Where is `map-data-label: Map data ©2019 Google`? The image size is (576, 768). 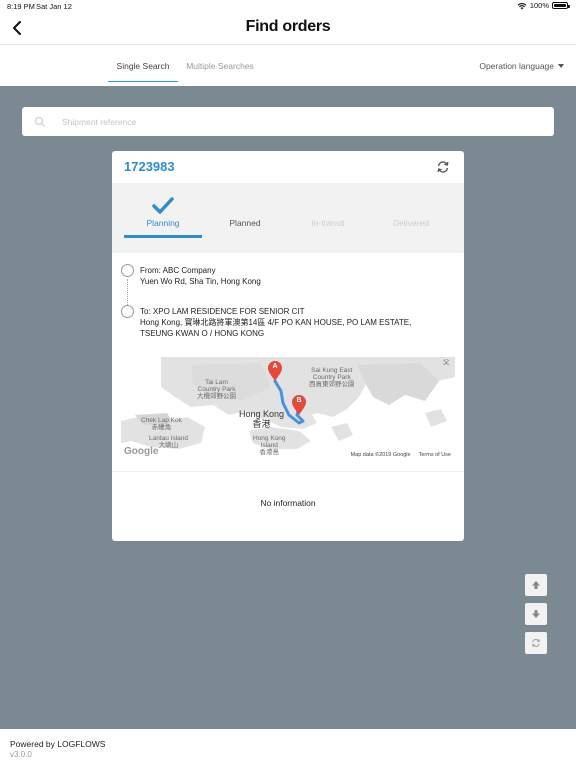 map-data-label: Map data ©2019 Google is located at coordinates (380, 454).